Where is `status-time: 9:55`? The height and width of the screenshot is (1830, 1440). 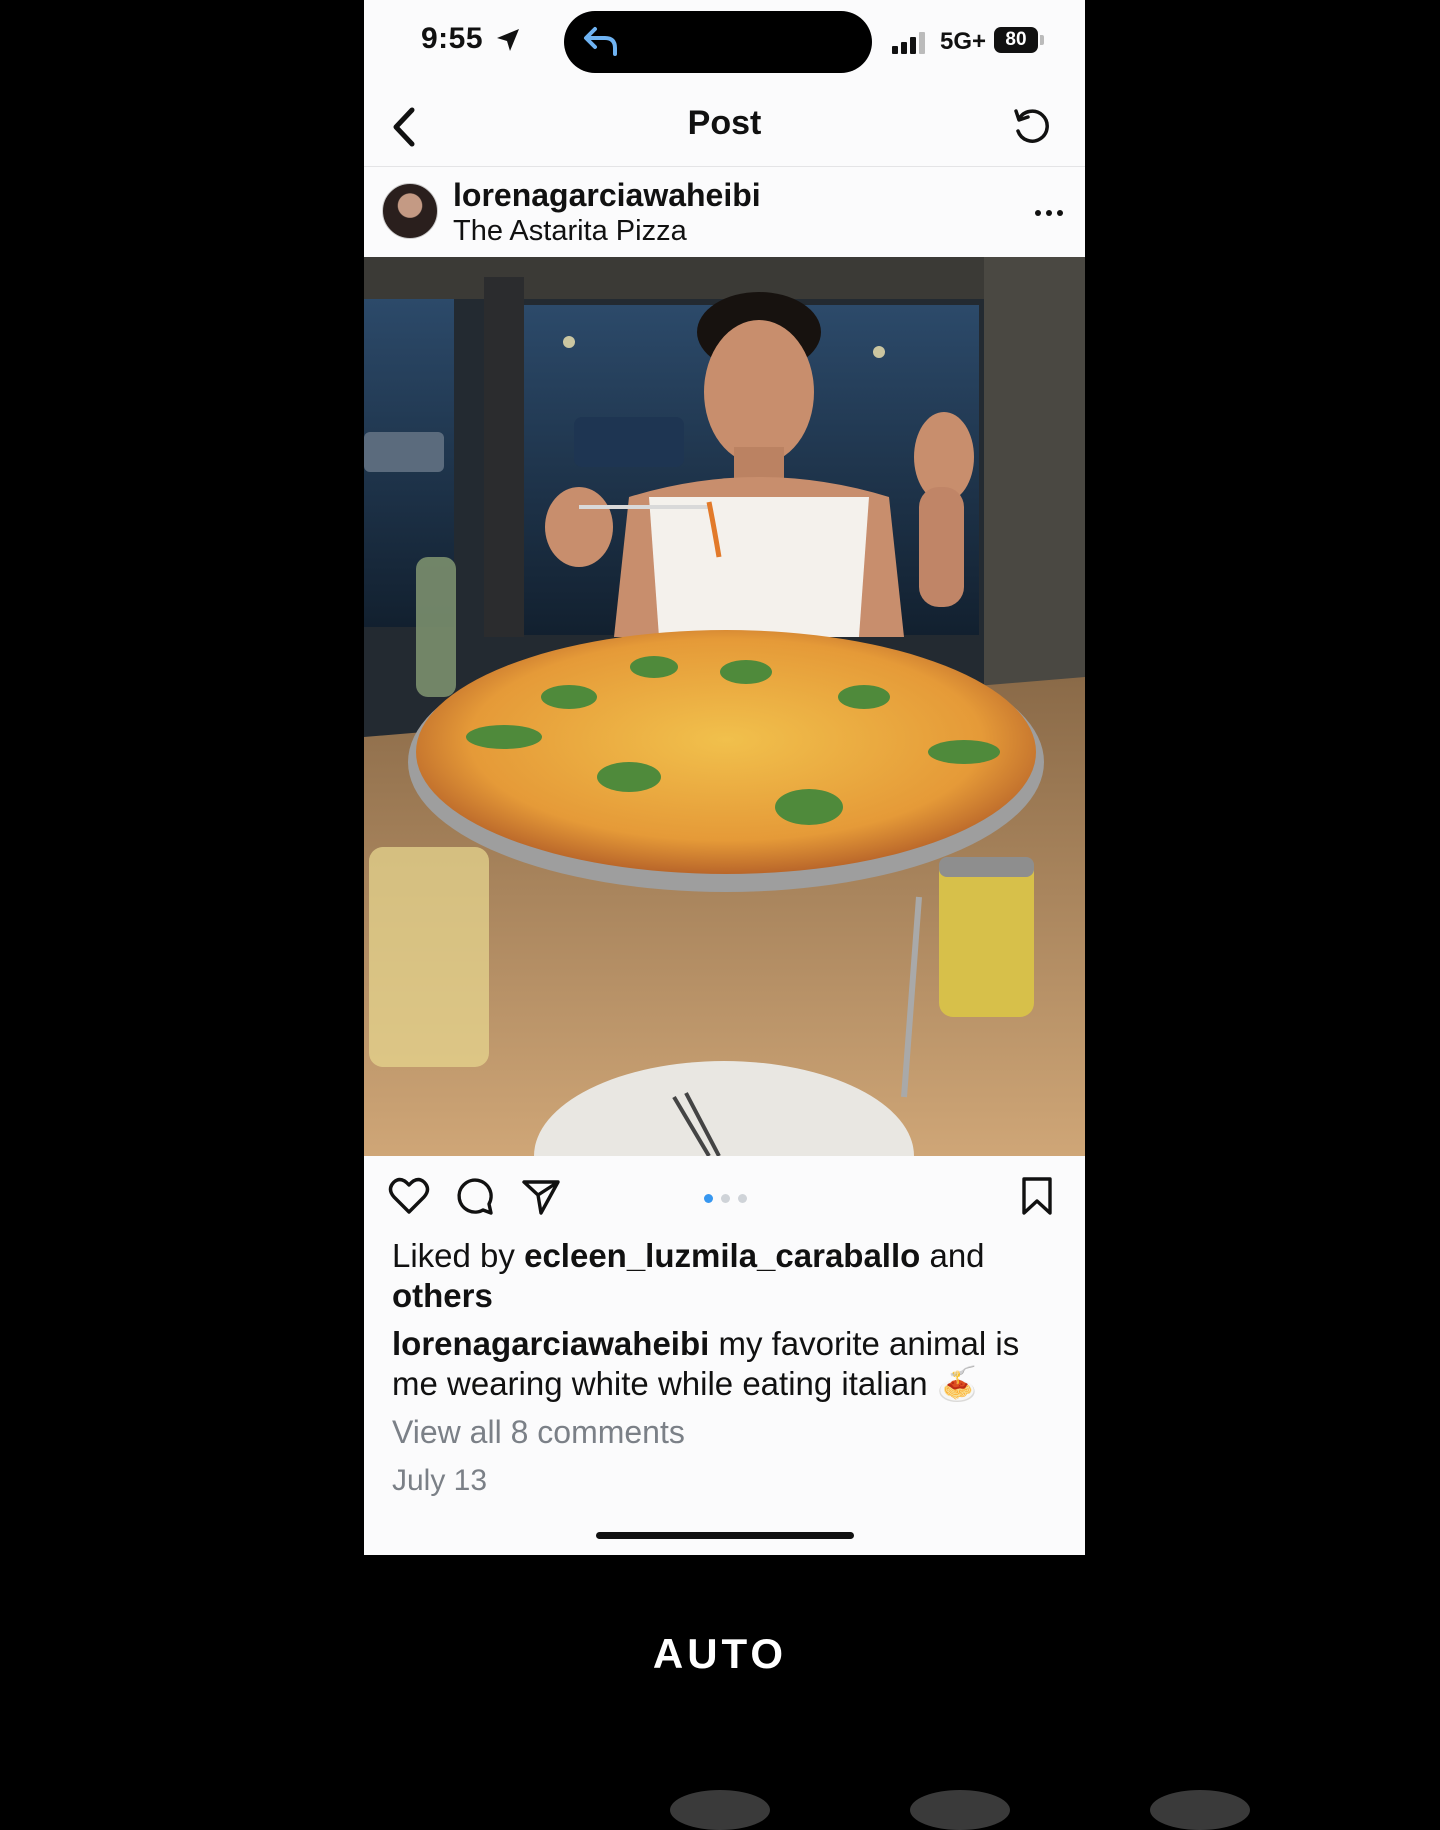
status-time: 9:55 is located at coordinates (452, 38).